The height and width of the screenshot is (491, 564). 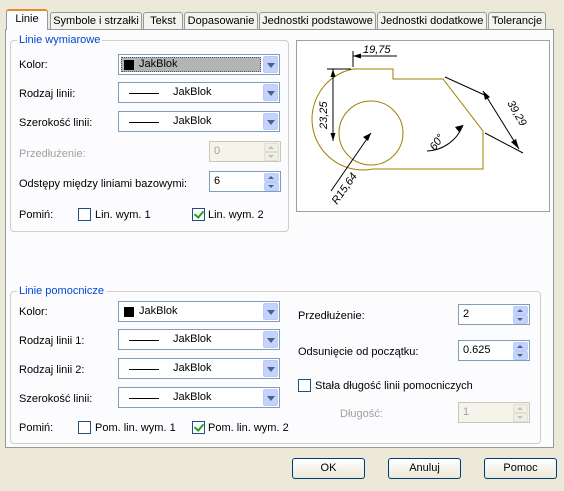 What do you see at coordinates (198, 214) in the screenshot?
I see `dim-suppress-2-checkbox` at bounding box center [198, 214].